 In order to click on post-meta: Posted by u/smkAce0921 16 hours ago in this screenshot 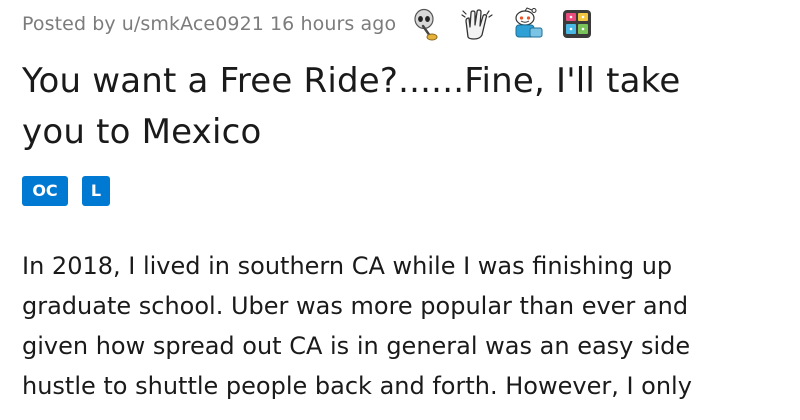, I will do `click(308, 24)`.